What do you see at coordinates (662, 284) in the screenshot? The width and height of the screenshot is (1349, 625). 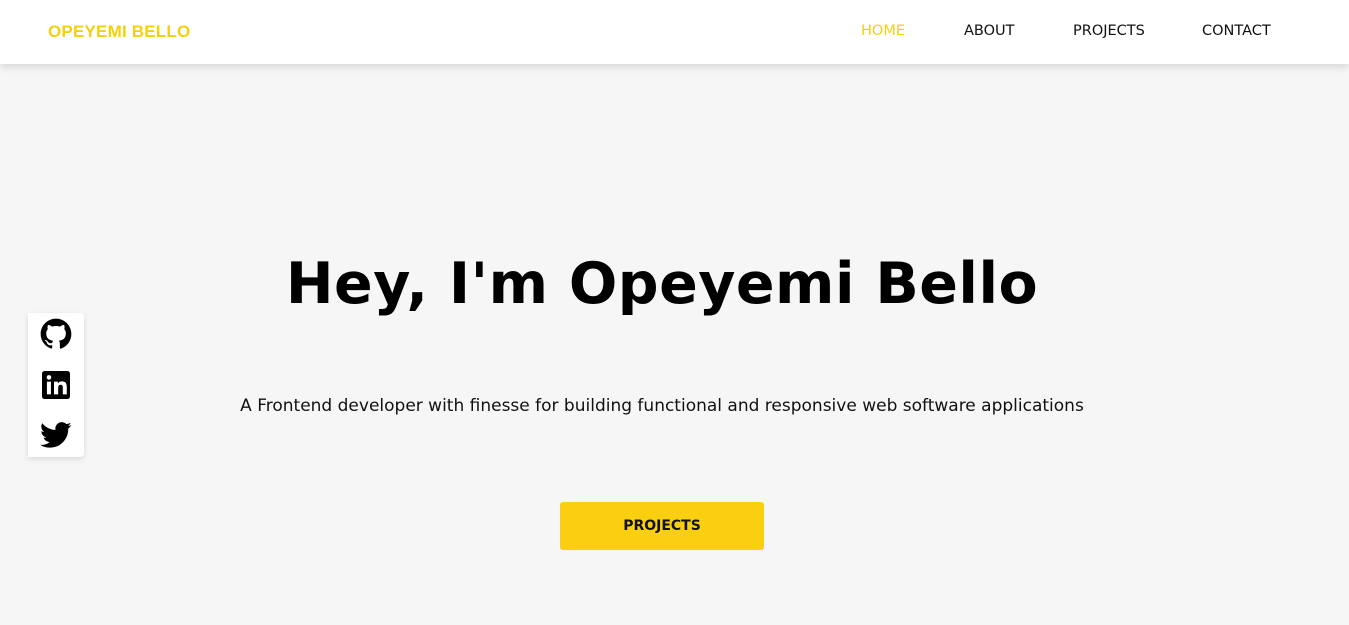 I see `hero-title: Hey, I'm Opeyemi Bello` at bounding box center [662, 284].